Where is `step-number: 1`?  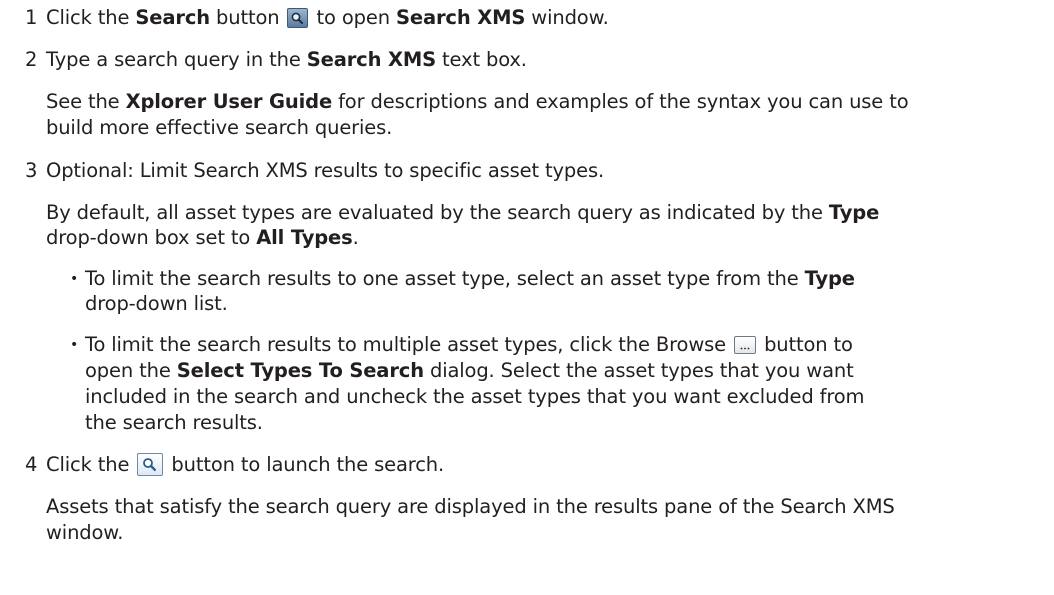
step-number: 1 is located at coordinates (31, 17).